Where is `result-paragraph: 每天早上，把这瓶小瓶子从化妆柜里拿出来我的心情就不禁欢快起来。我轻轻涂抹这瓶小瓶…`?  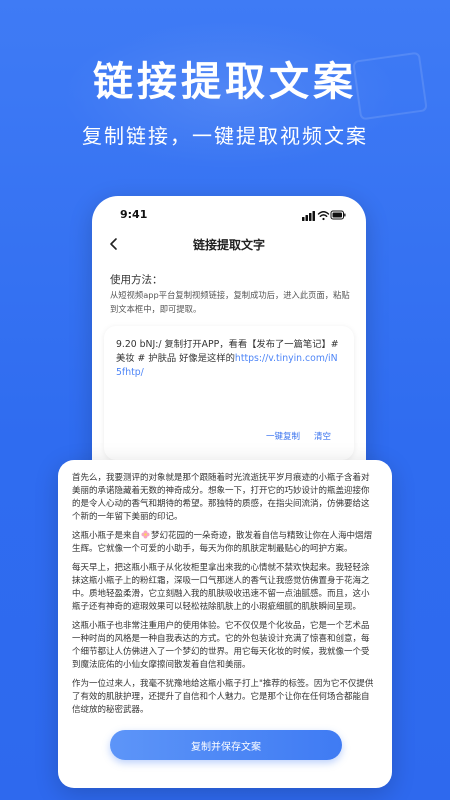 result-paragraph: 每天早上，把这瓶小瓶子从化妆柜里拿出来我的心情就不禁欢快起来。我轻轻涂抹这瓶小瓶… is located at coordinates (221, 587).